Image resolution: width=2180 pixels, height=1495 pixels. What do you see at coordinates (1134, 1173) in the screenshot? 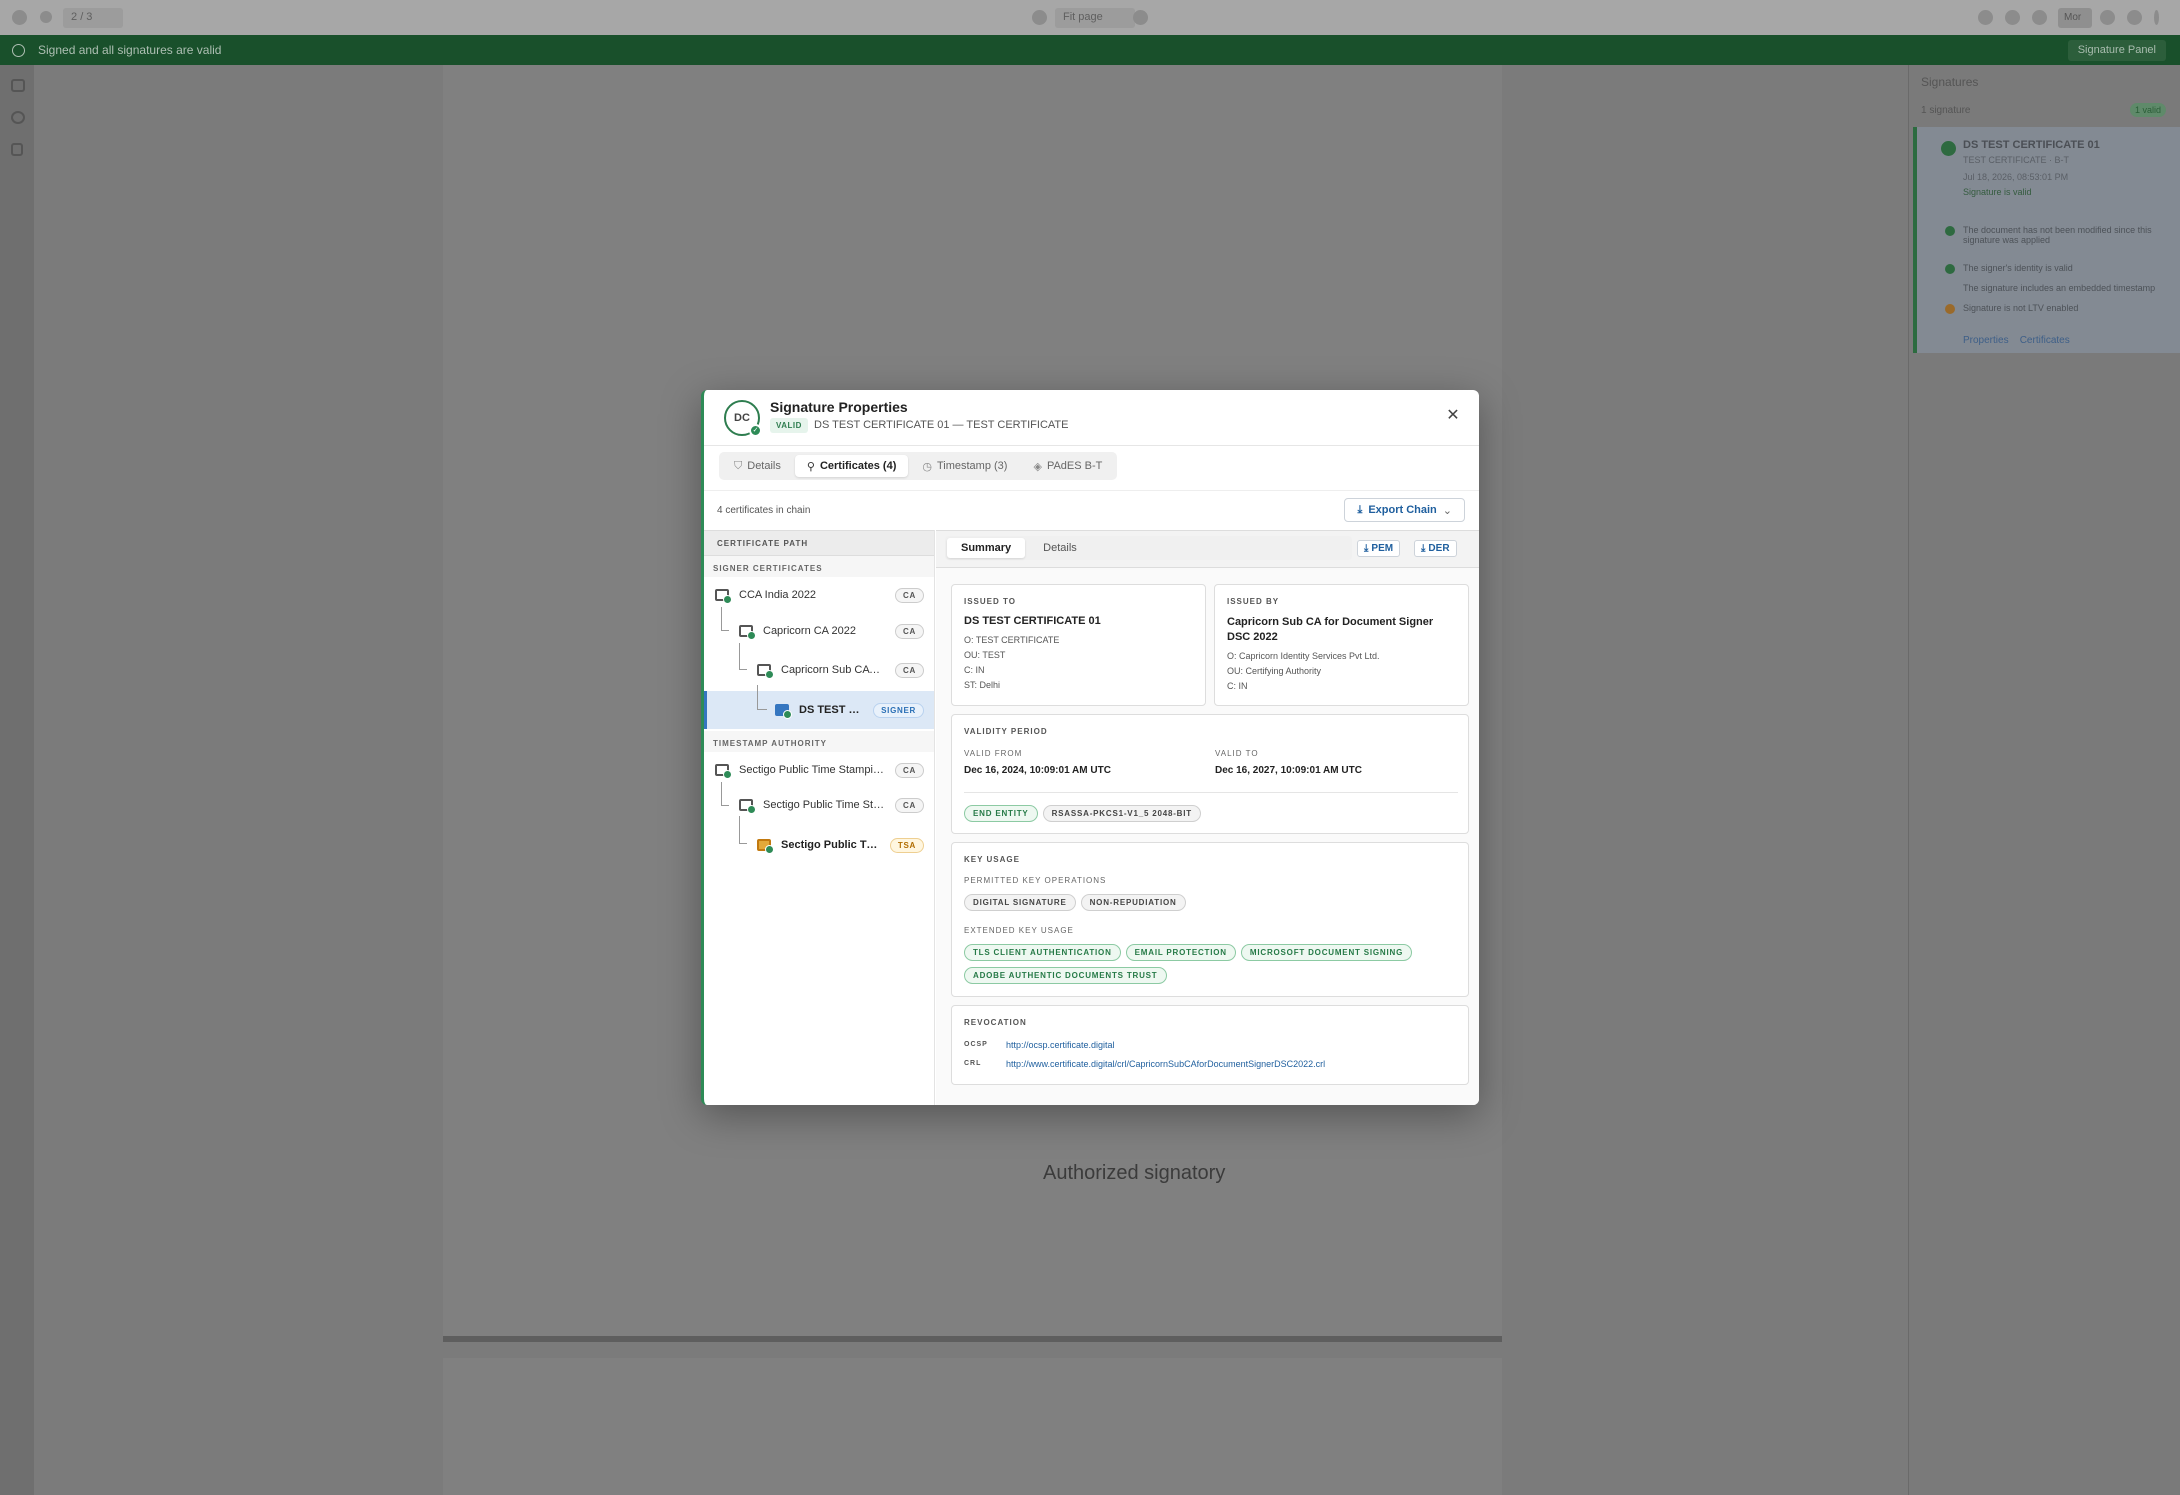
I see `document-text: Authorized signatory` at bounding box center [1134, 1173].